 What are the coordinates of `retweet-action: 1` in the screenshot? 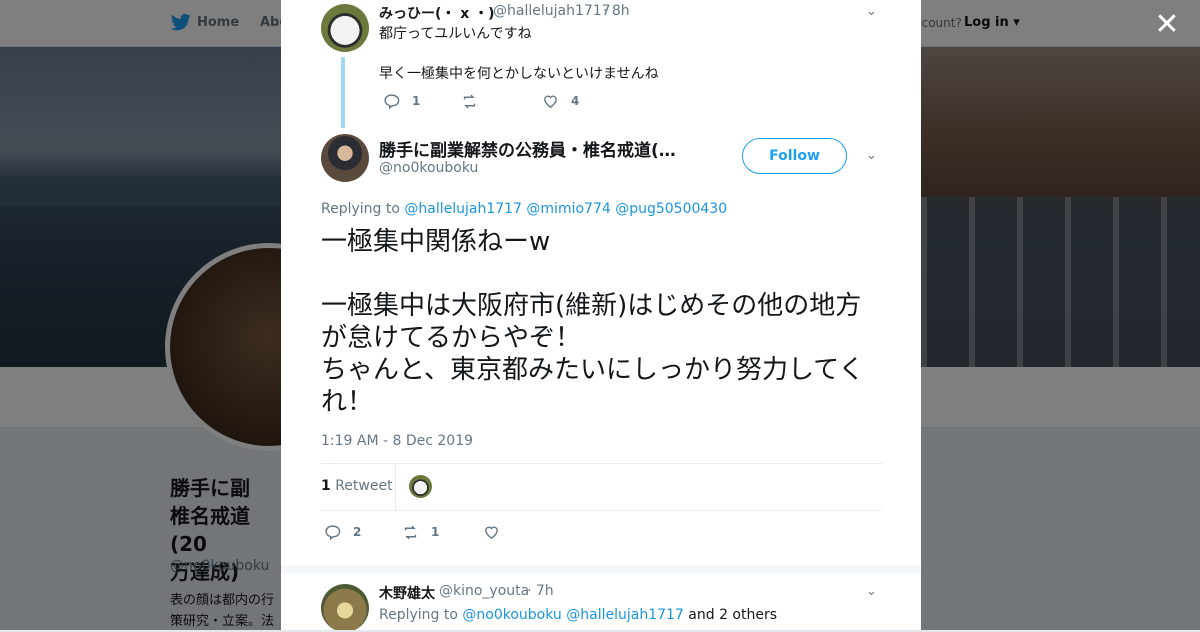 It's located at (420, 532).